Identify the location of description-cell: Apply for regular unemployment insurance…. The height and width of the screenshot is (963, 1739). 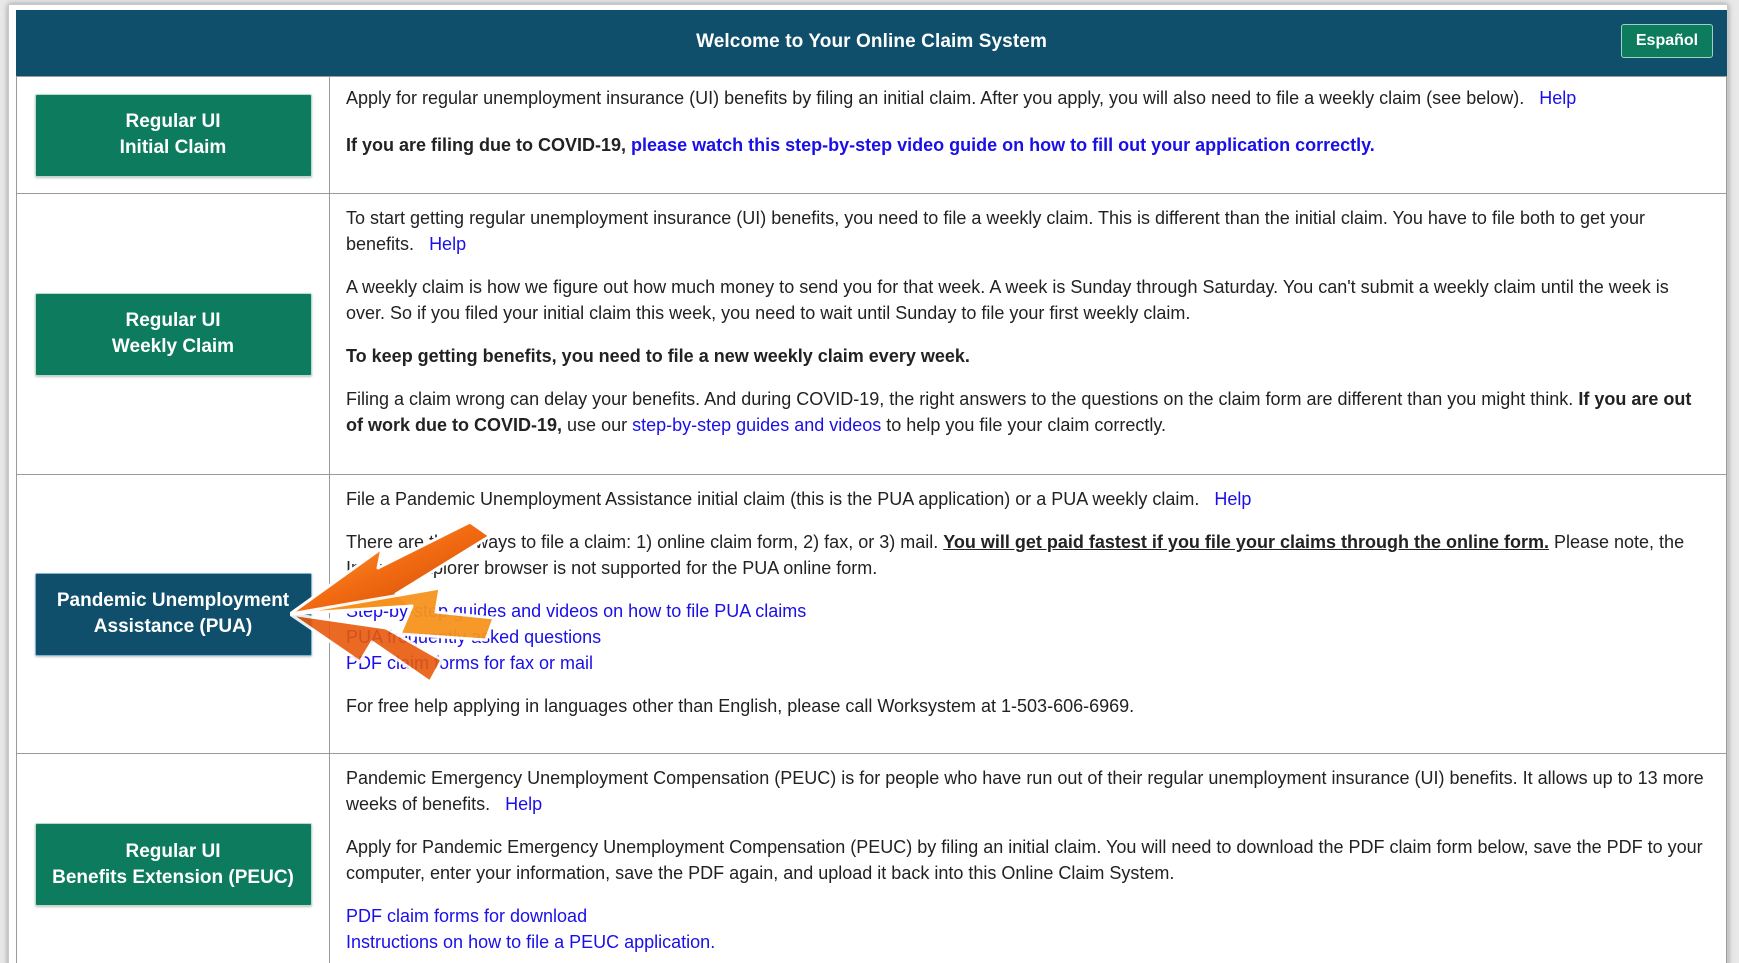
(1028, 135).